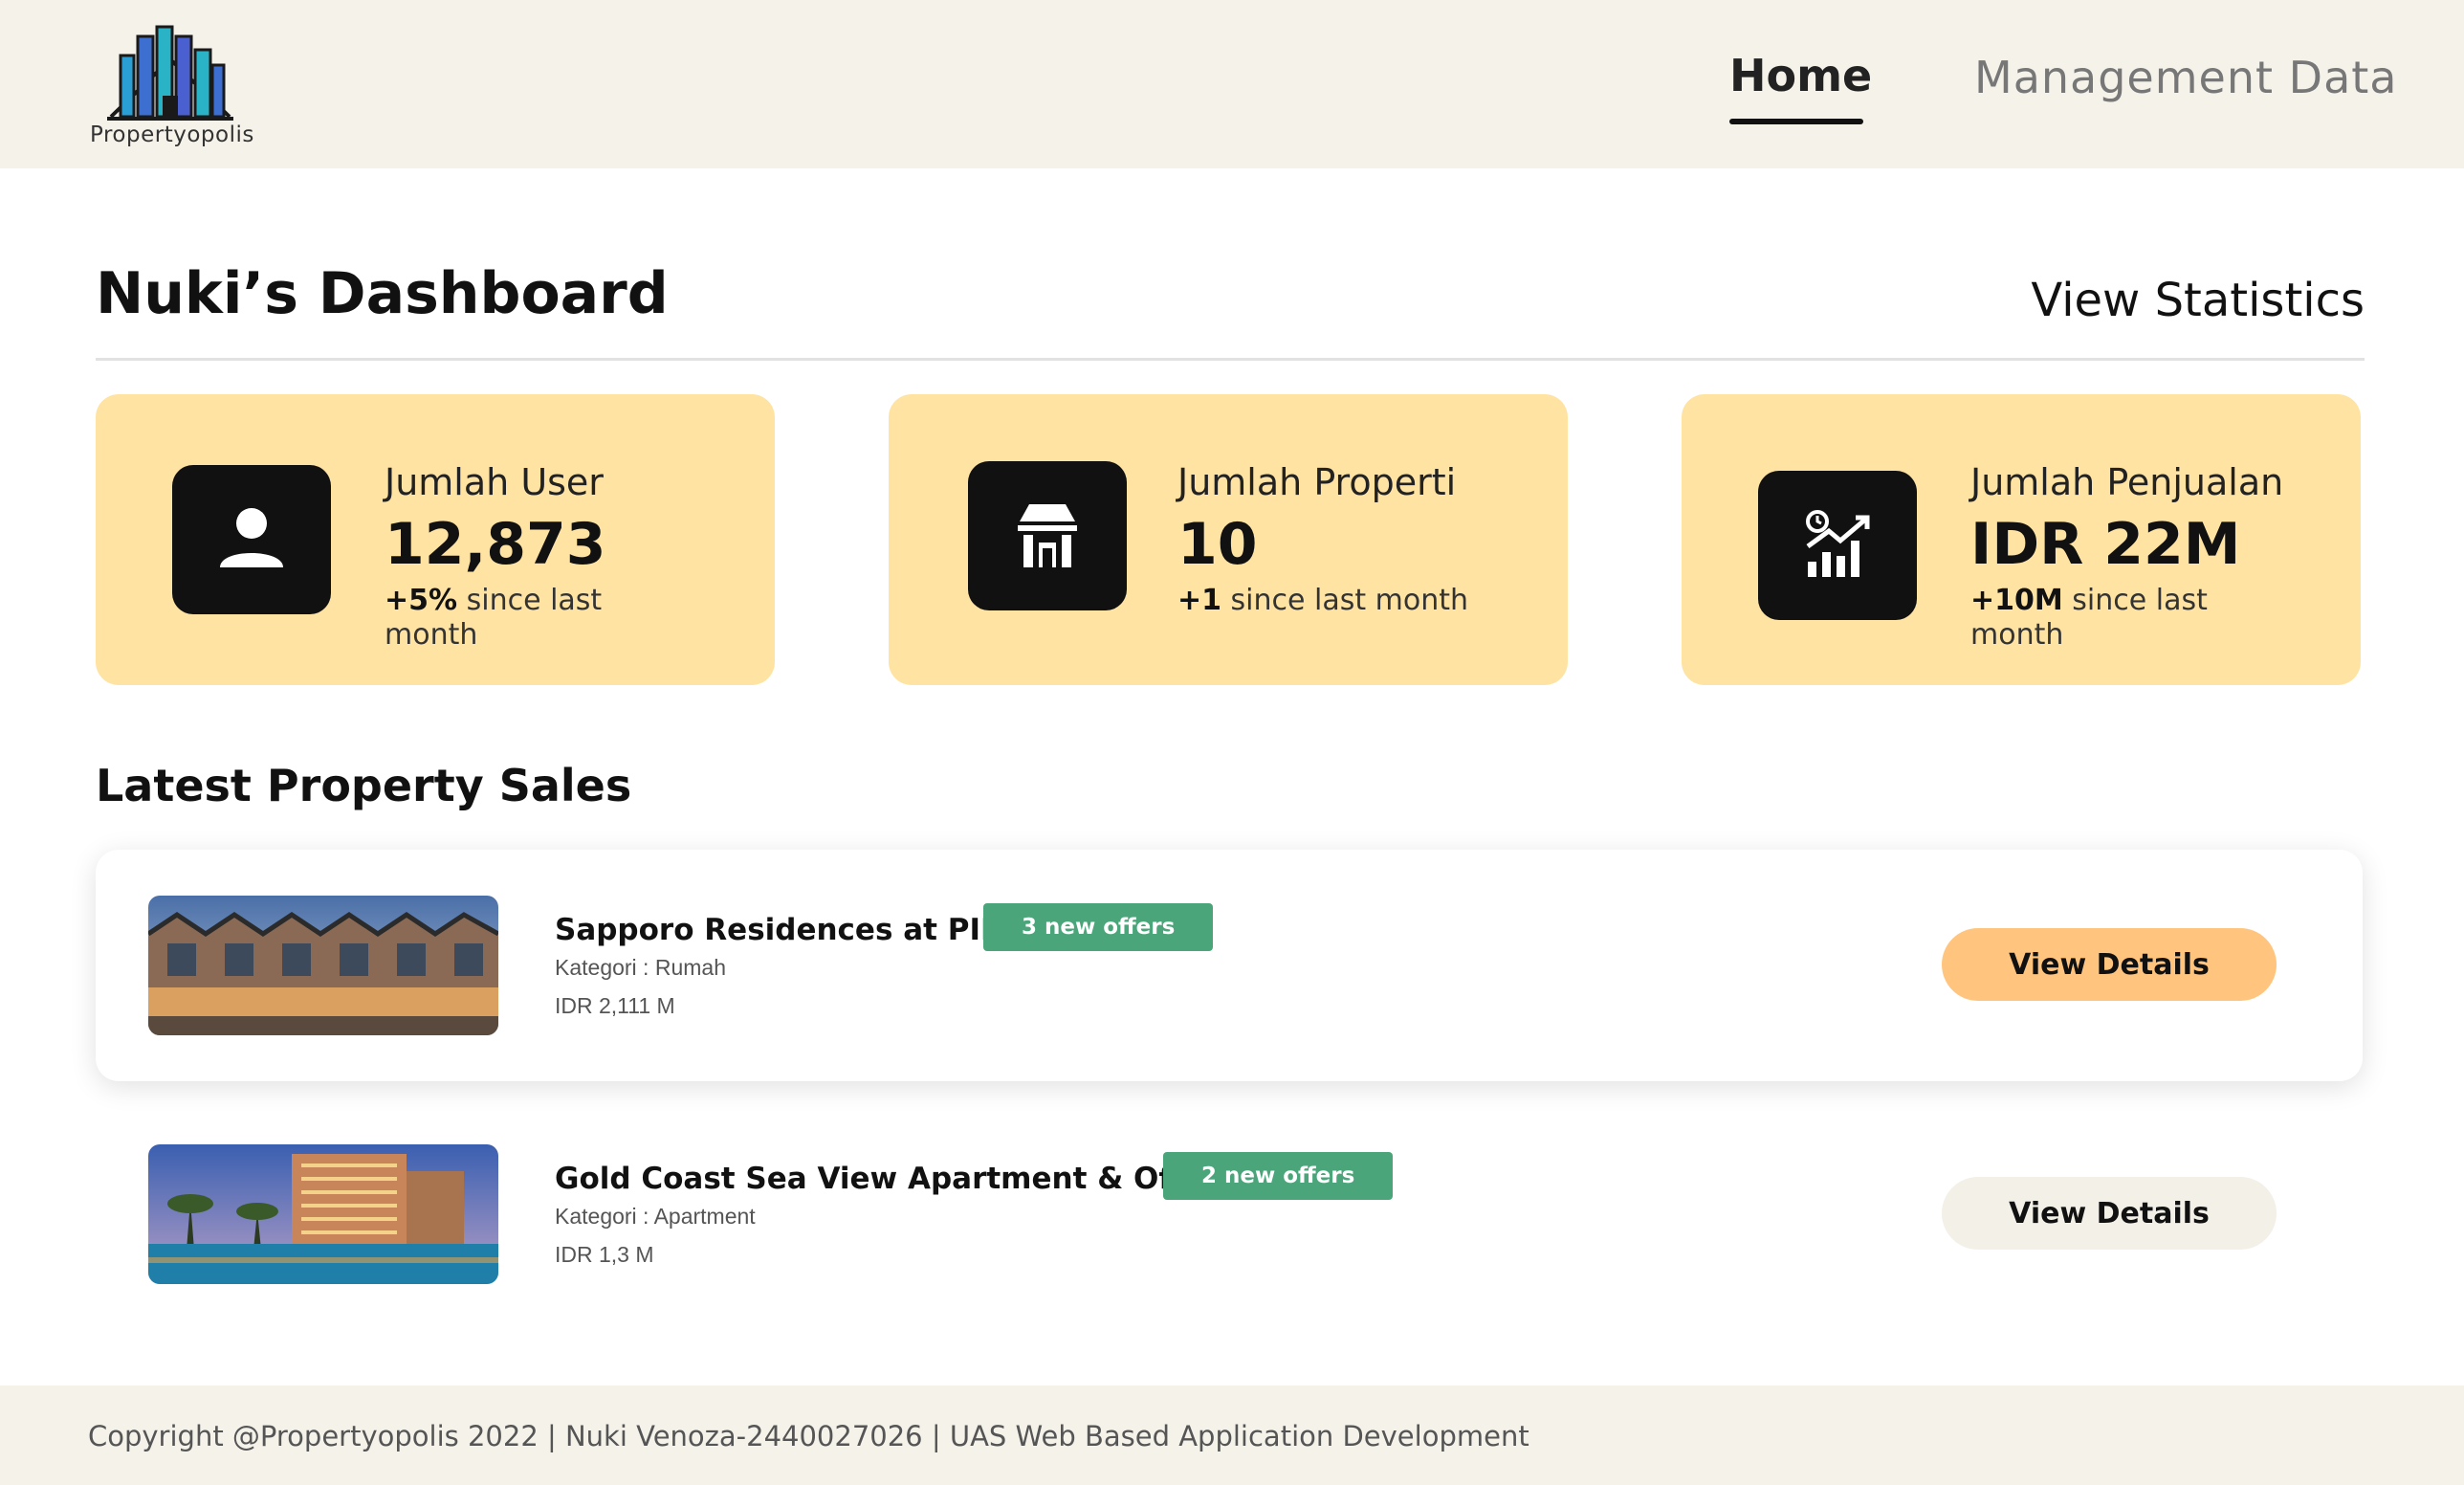 The image size is (2464, 1485). I want to click on stat-label: Jumlah Properti, so click(1317, 482).